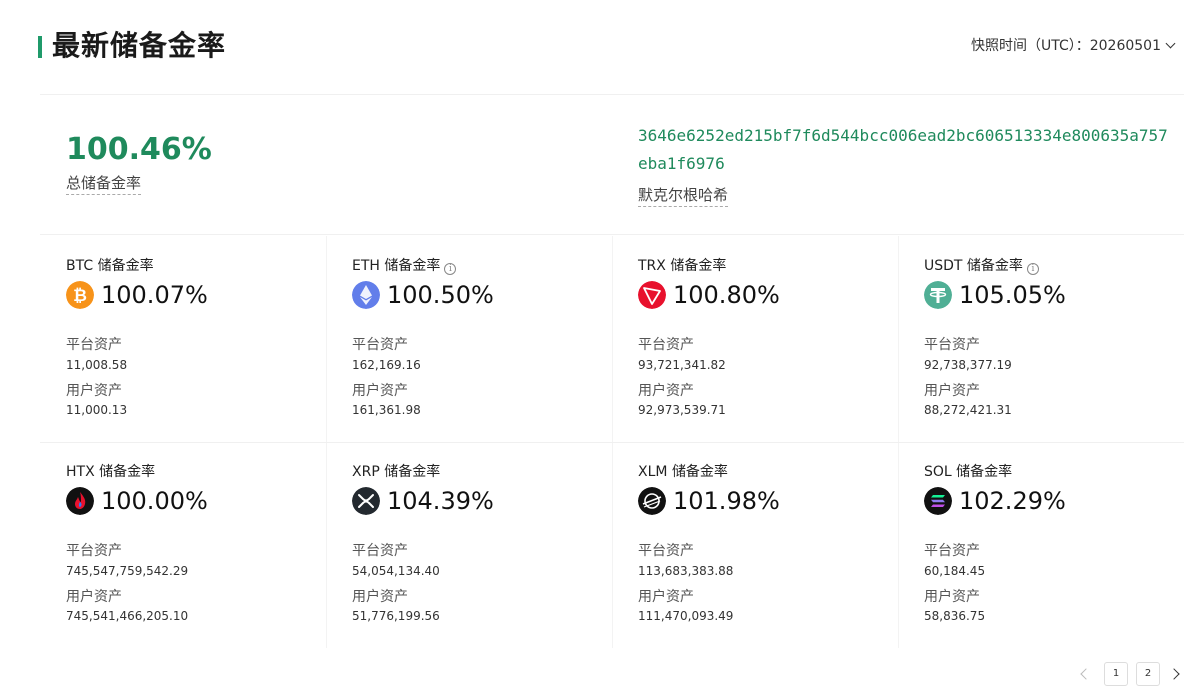 The image size is (1200, 686). I want to click on asset-rate: 105.05%, so click(1012, 295).